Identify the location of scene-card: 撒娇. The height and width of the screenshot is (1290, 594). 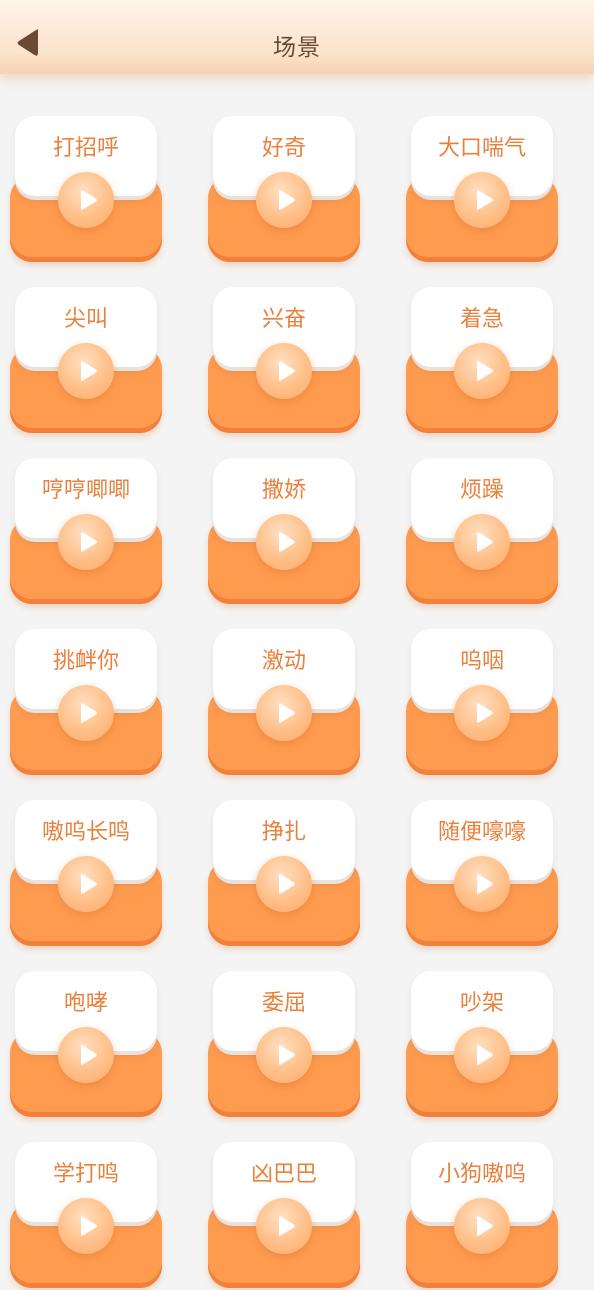
(284, 532).